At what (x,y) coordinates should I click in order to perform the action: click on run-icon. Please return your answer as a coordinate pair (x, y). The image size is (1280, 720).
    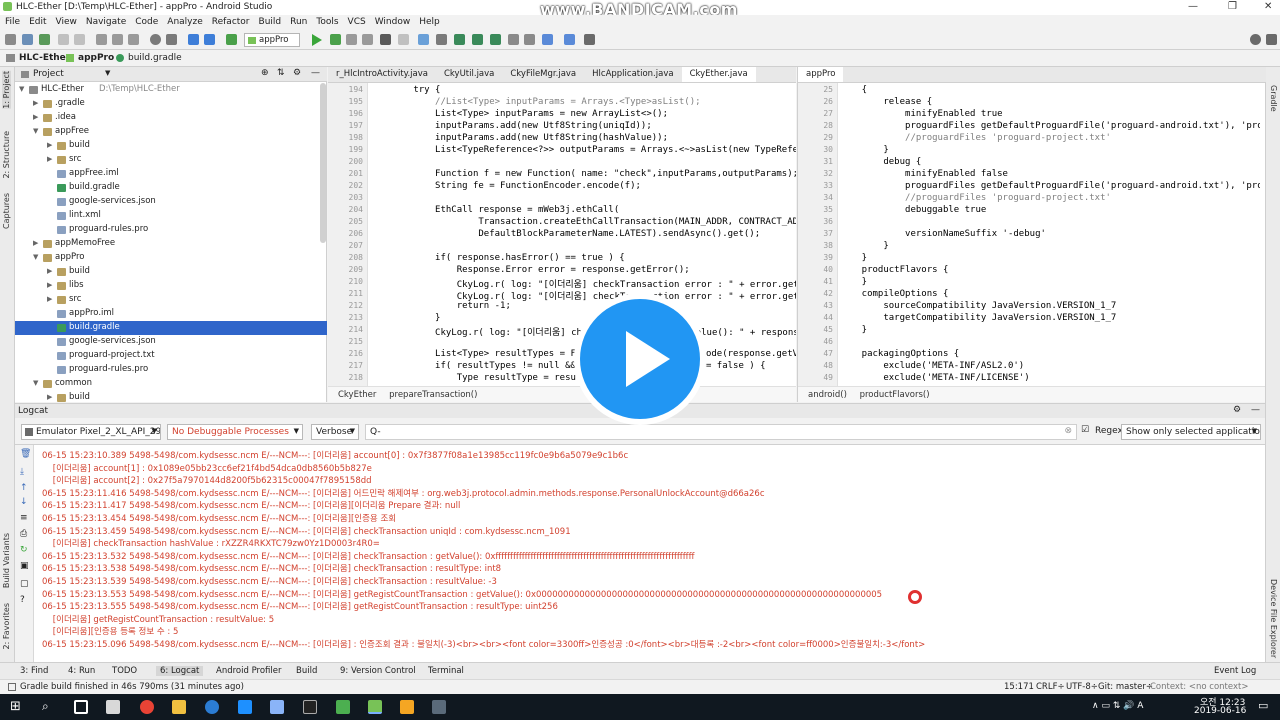
    Looking at the image, I should click on (317, 40).